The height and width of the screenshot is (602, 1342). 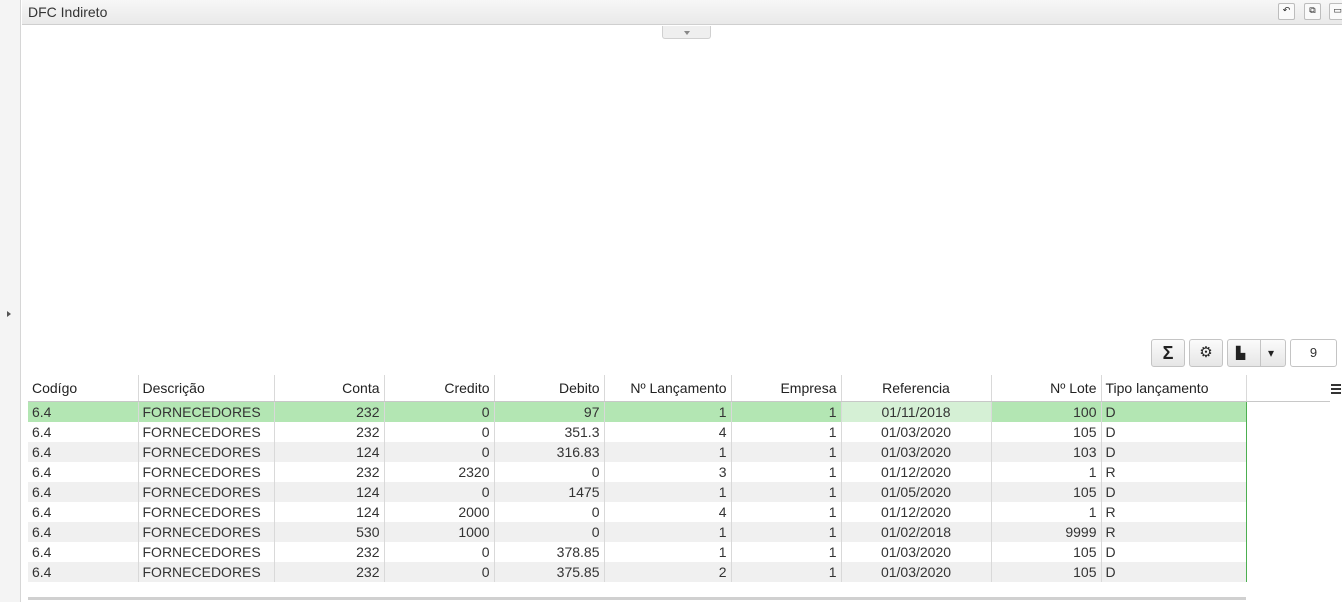 I want to click on float-icon: ⧉, so click(x=1312, y=11).